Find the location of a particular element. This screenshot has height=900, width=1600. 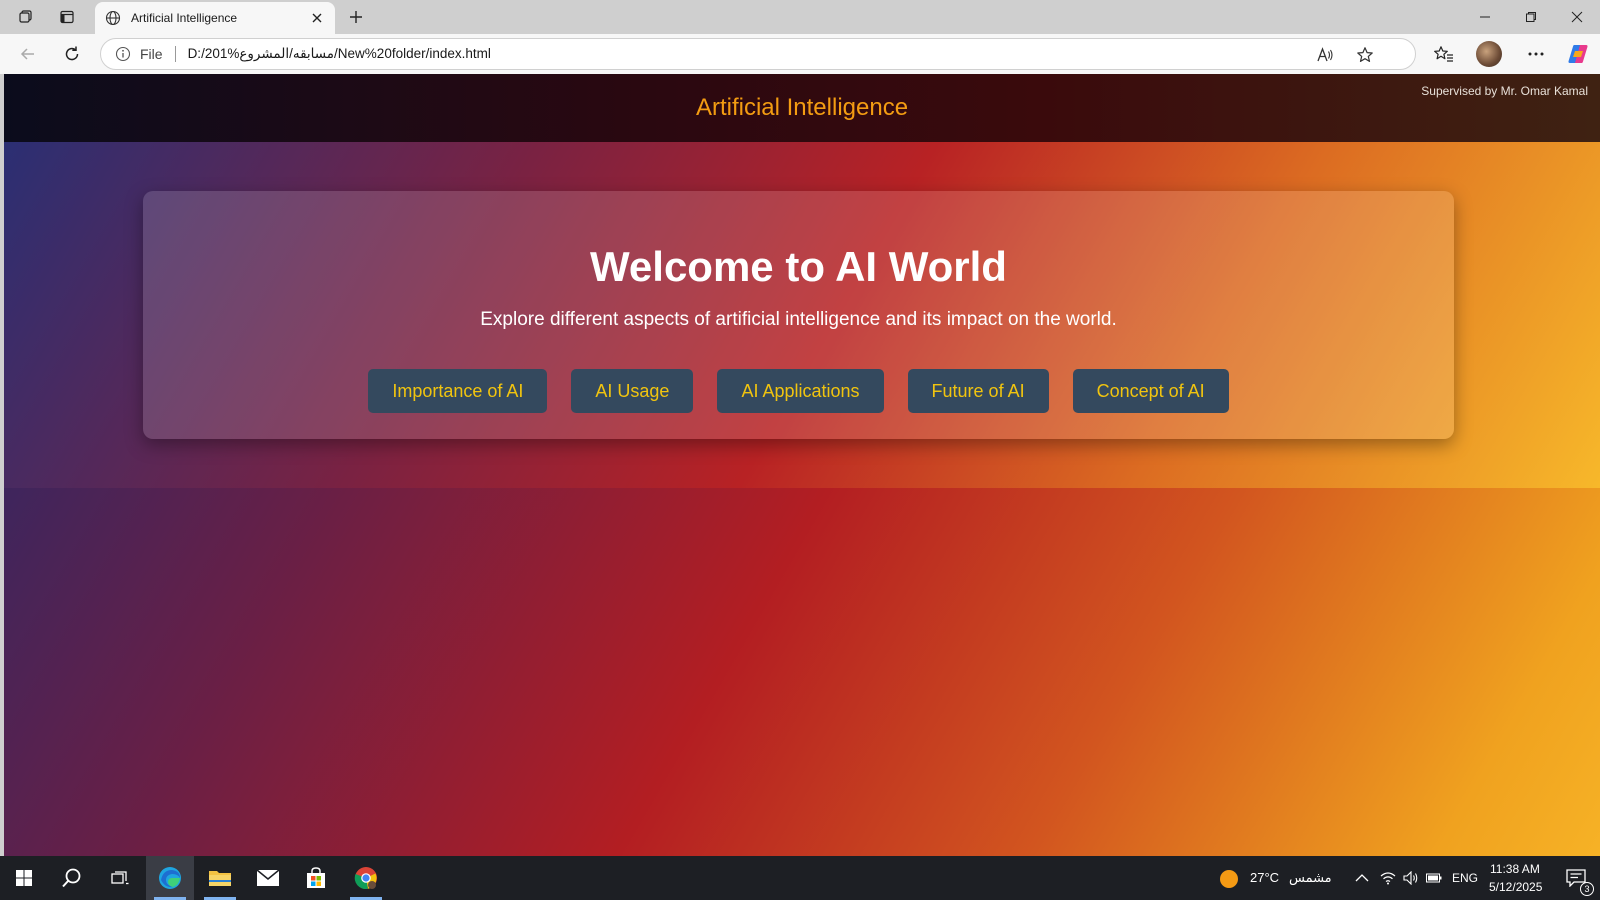

future-of-ai-button: Future of AI is located at coordinates (978, 391).